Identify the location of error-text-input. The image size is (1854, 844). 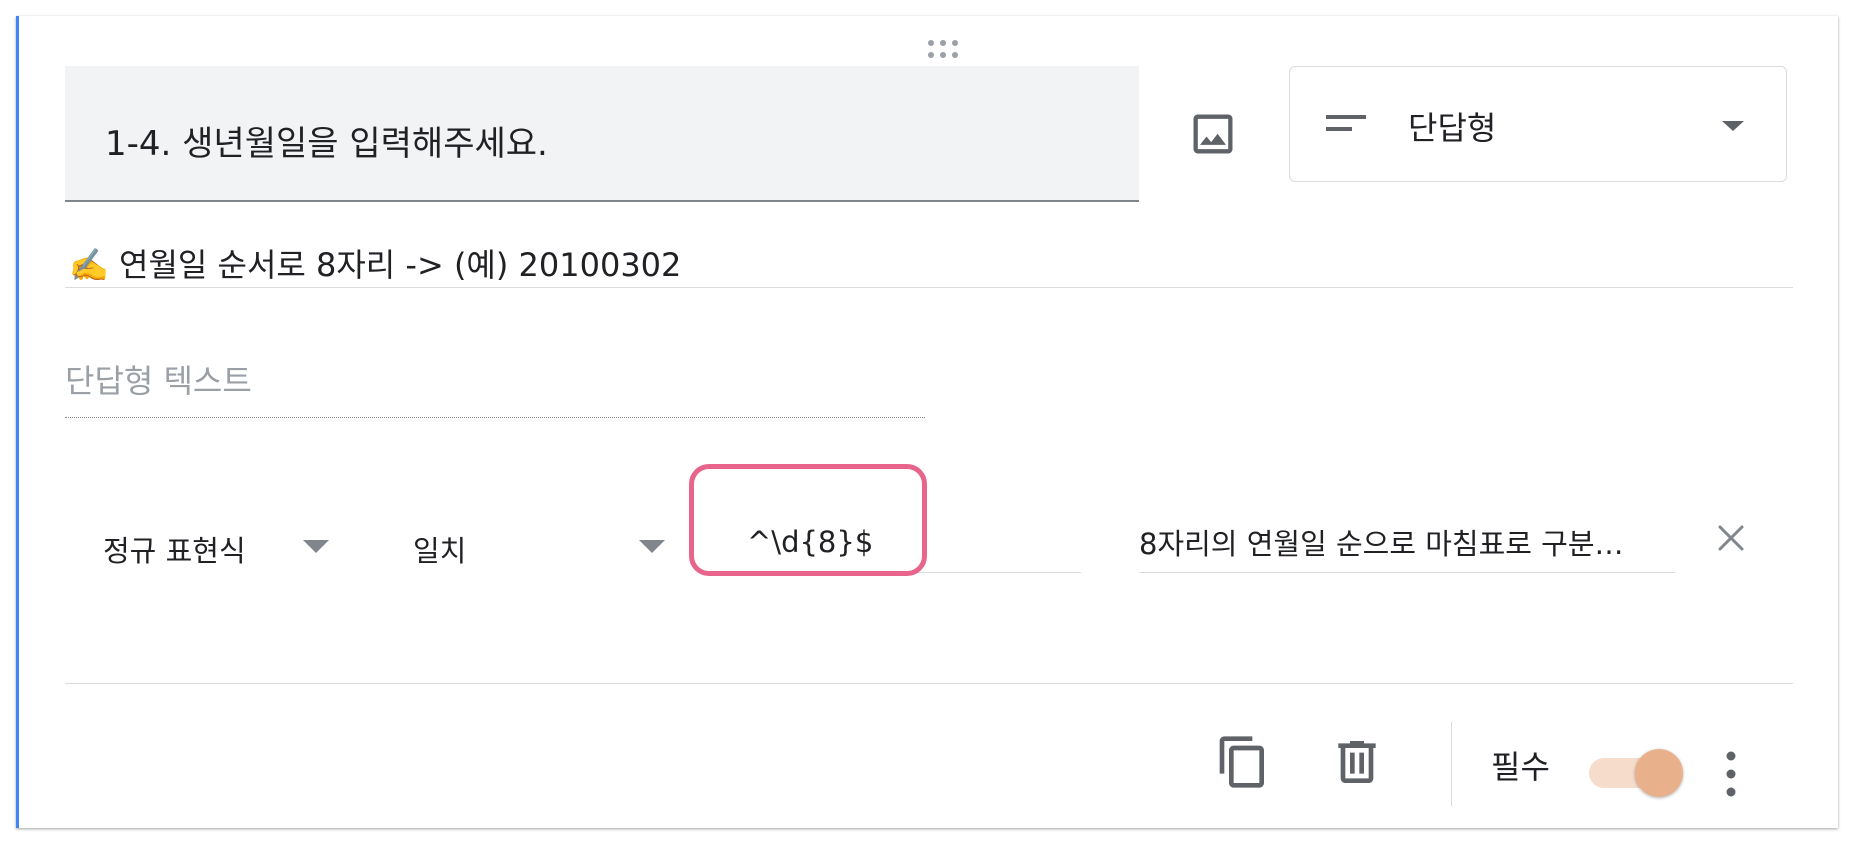
(1407, 542).